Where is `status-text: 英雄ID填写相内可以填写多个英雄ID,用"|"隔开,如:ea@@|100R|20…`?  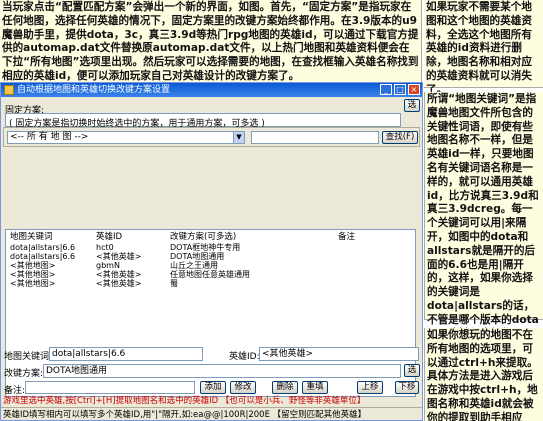 status-text: 英雄ID填写相内可以填写多个英雄ID,用"|"隔开,如:ea@@|100R|20… is located at coordinates (185, 415).